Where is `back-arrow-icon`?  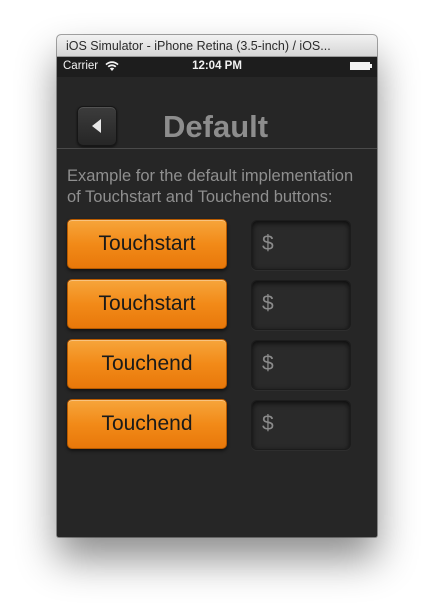
back-arrow-icon is located at coordinates (96, 126).